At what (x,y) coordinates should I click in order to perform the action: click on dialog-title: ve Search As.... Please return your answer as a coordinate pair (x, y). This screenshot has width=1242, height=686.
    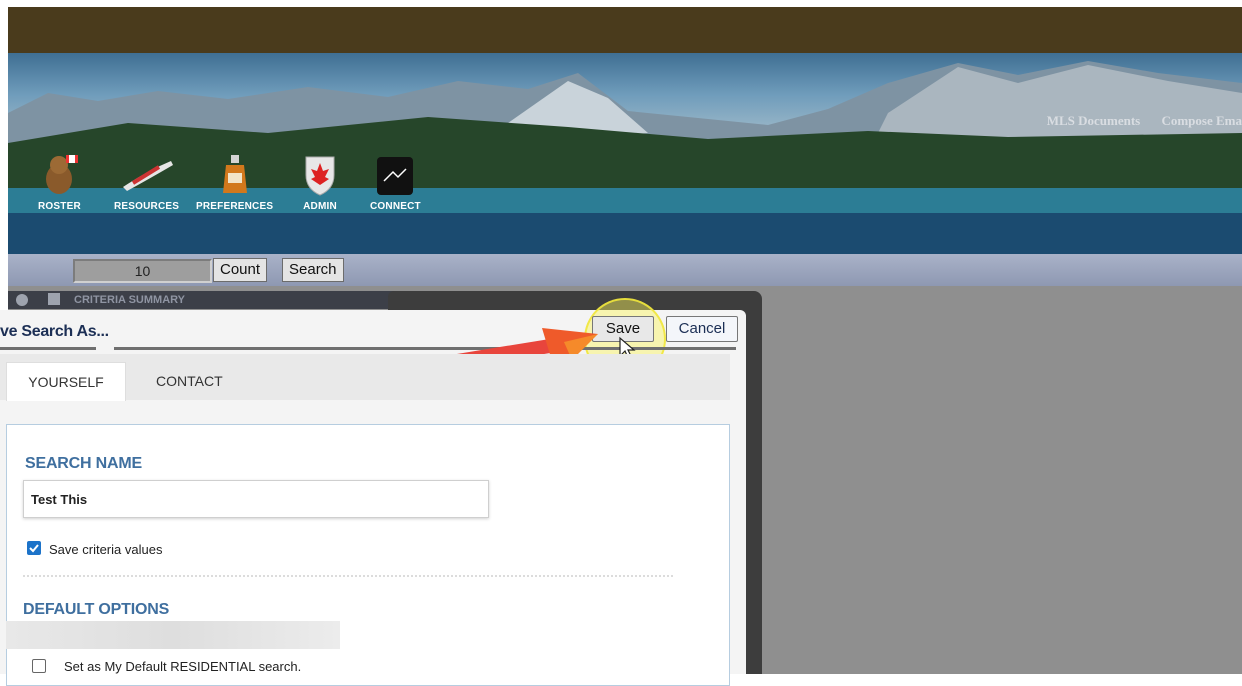
    Looking at the image, I should click on (54, 331).